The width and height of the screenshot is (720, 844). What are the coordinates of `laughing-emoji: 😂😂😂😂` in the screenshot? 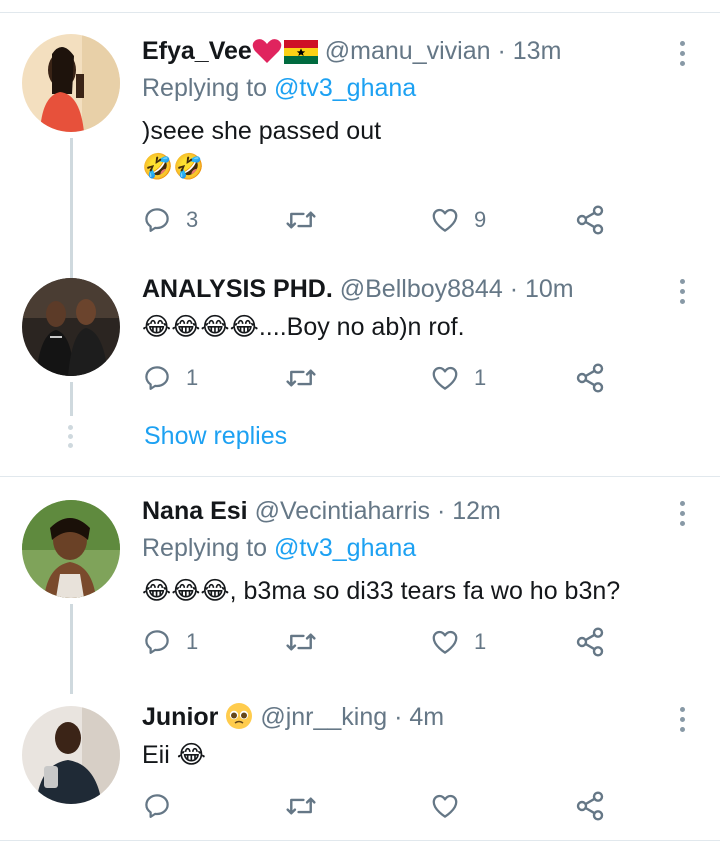 It's located at (200, 327).